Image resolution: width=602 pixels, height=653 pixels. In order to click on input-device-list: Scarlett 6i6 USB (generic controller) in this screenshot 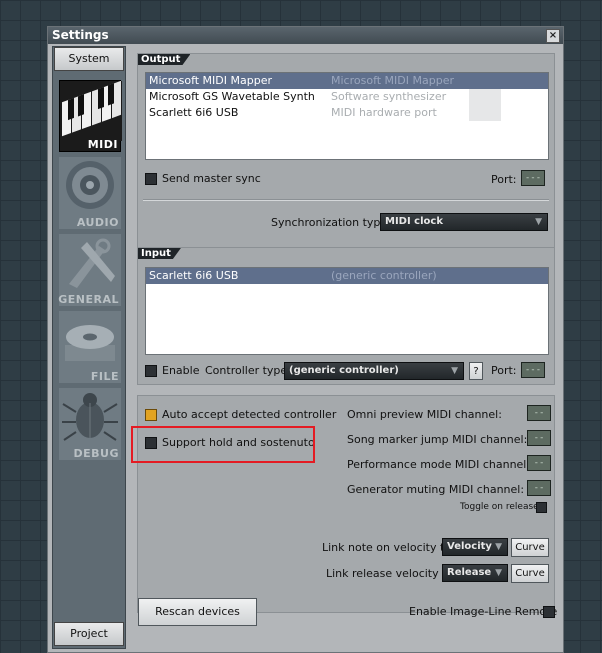, I will do `click(347, 311)`.